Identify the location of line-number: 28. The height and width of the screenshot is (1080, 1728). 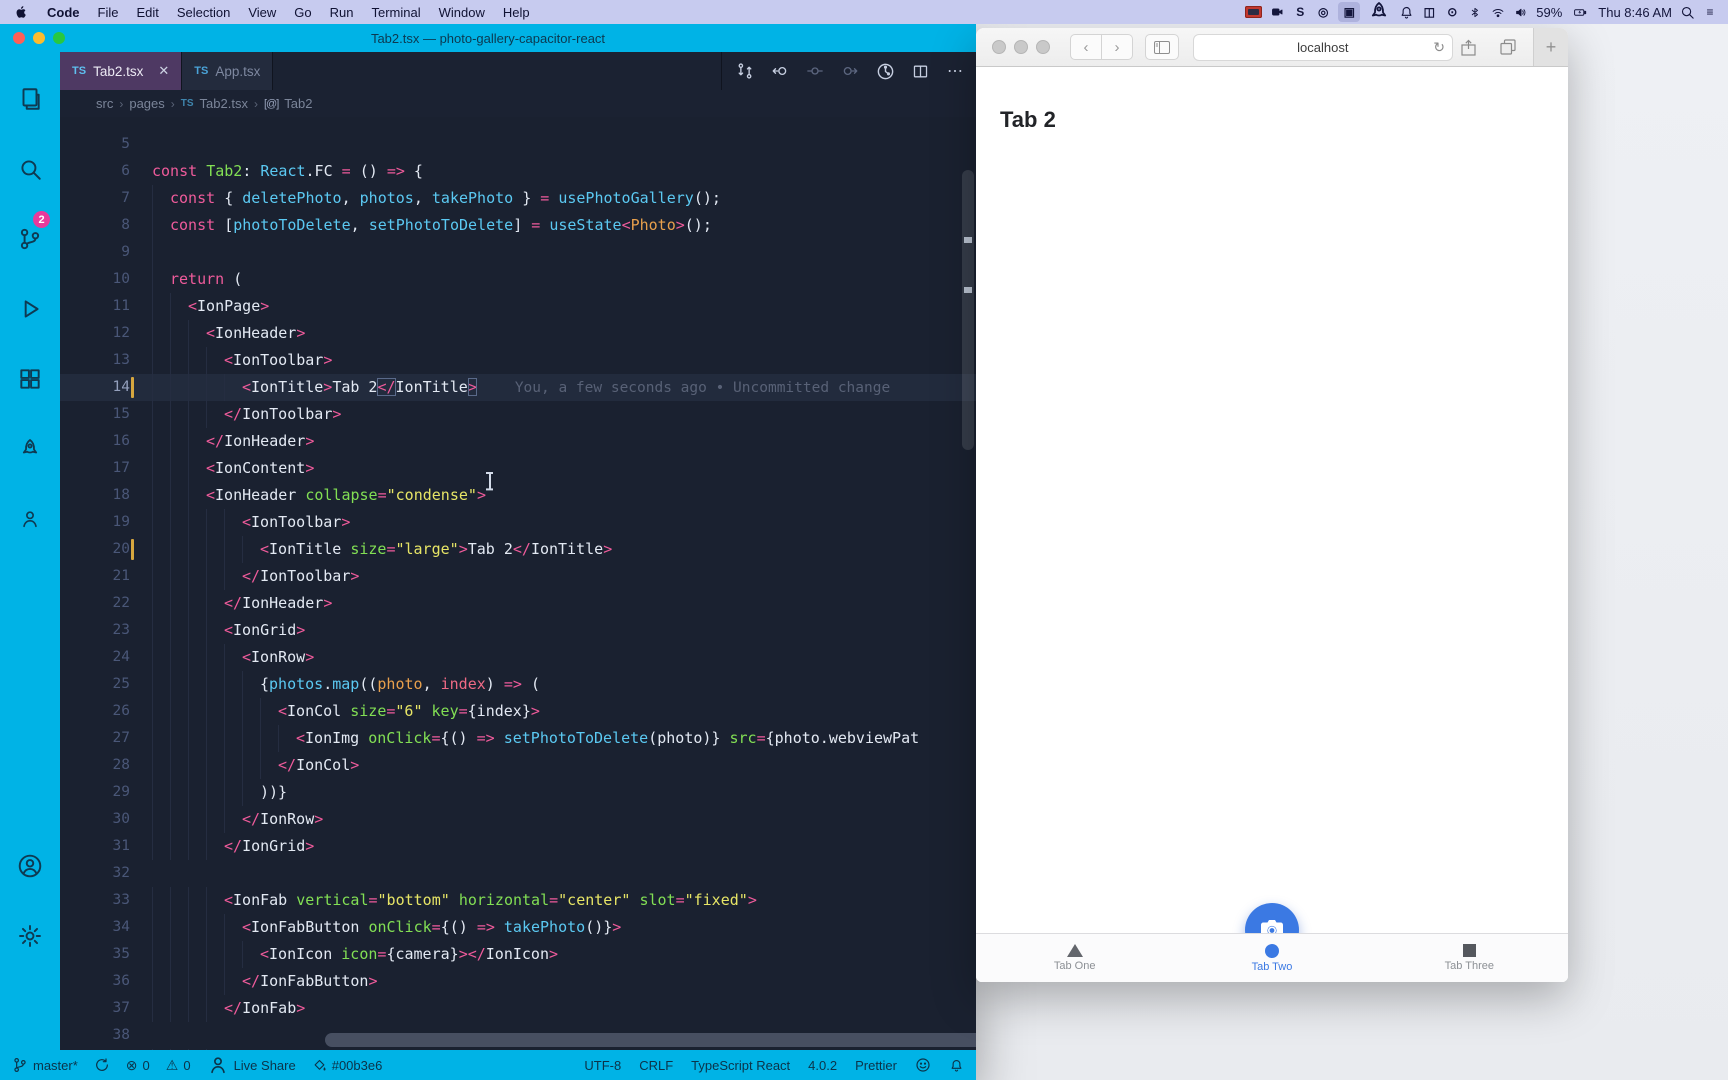
(106, 765).